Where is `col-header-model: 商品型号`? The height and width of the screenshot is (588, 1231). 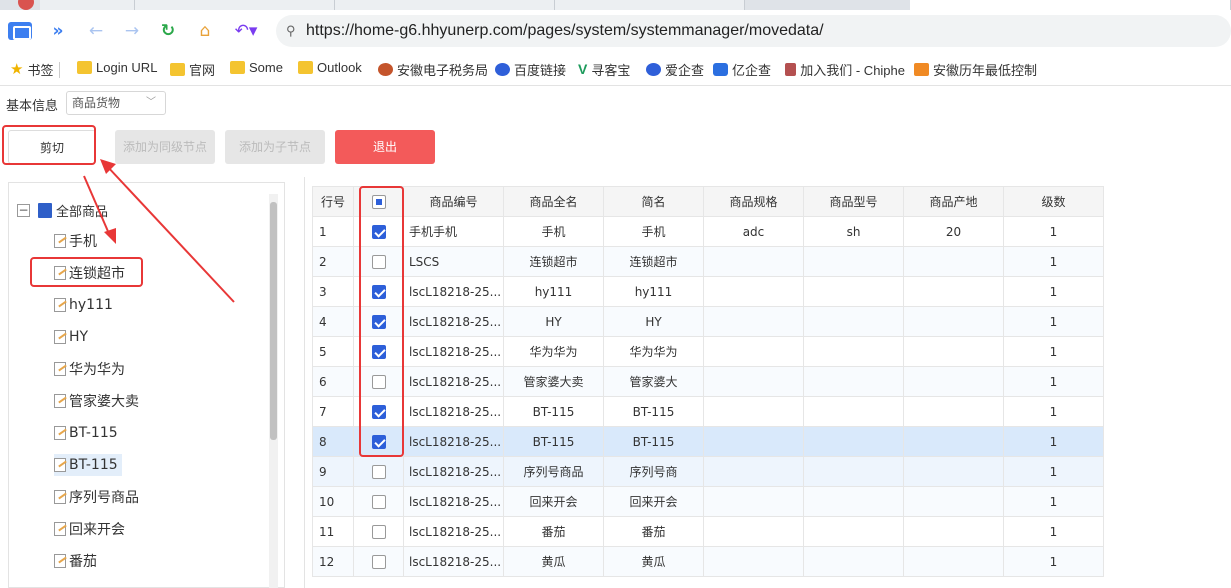 col-header-model: 商品型号 is located at coordinates (853, 201).